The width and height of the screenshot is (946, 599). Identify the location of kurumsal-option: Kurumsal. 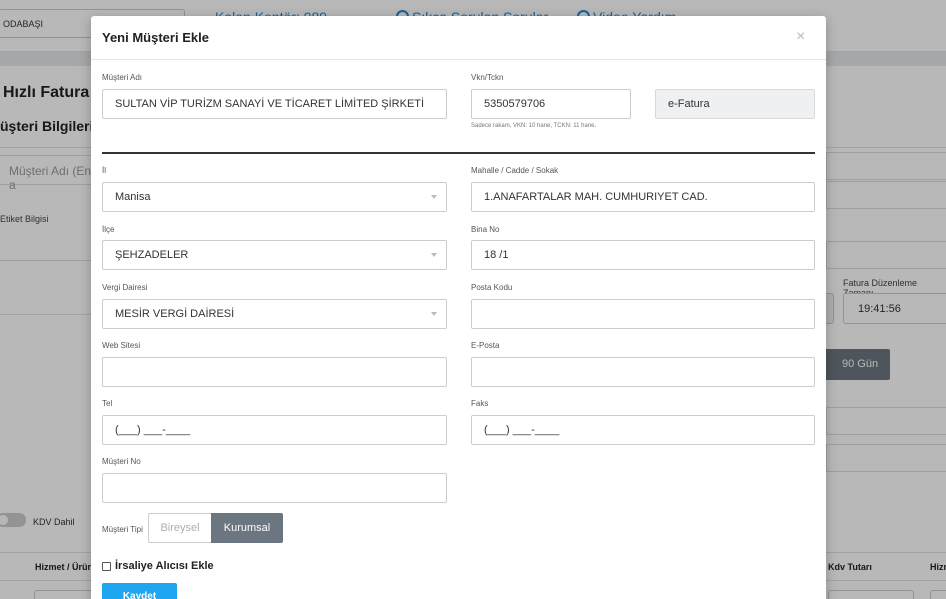
(247, 528).